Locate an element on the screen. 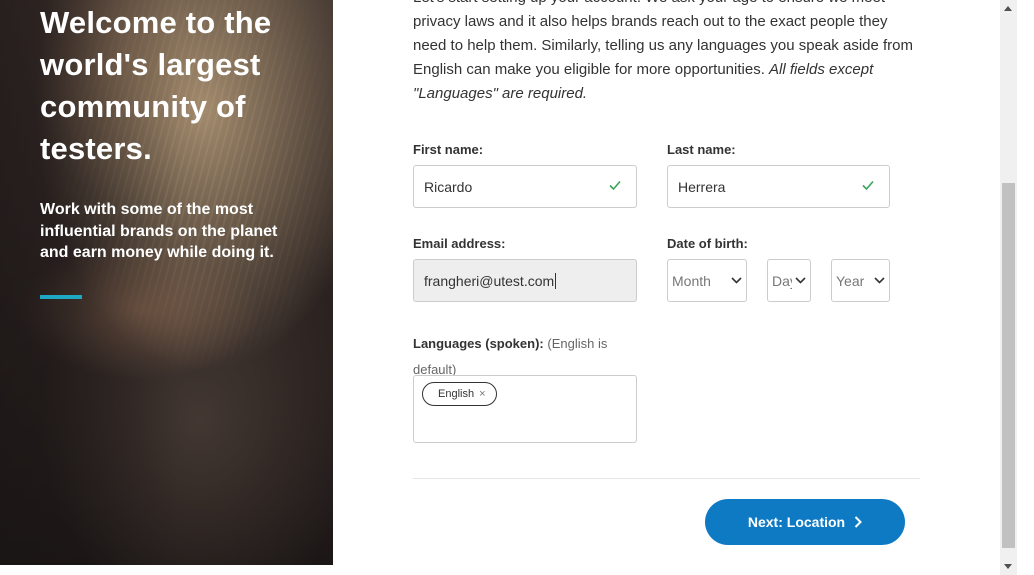 This screenshot has width=1034, height=575. hero-accent-rule is located at coordinates (61, 297).